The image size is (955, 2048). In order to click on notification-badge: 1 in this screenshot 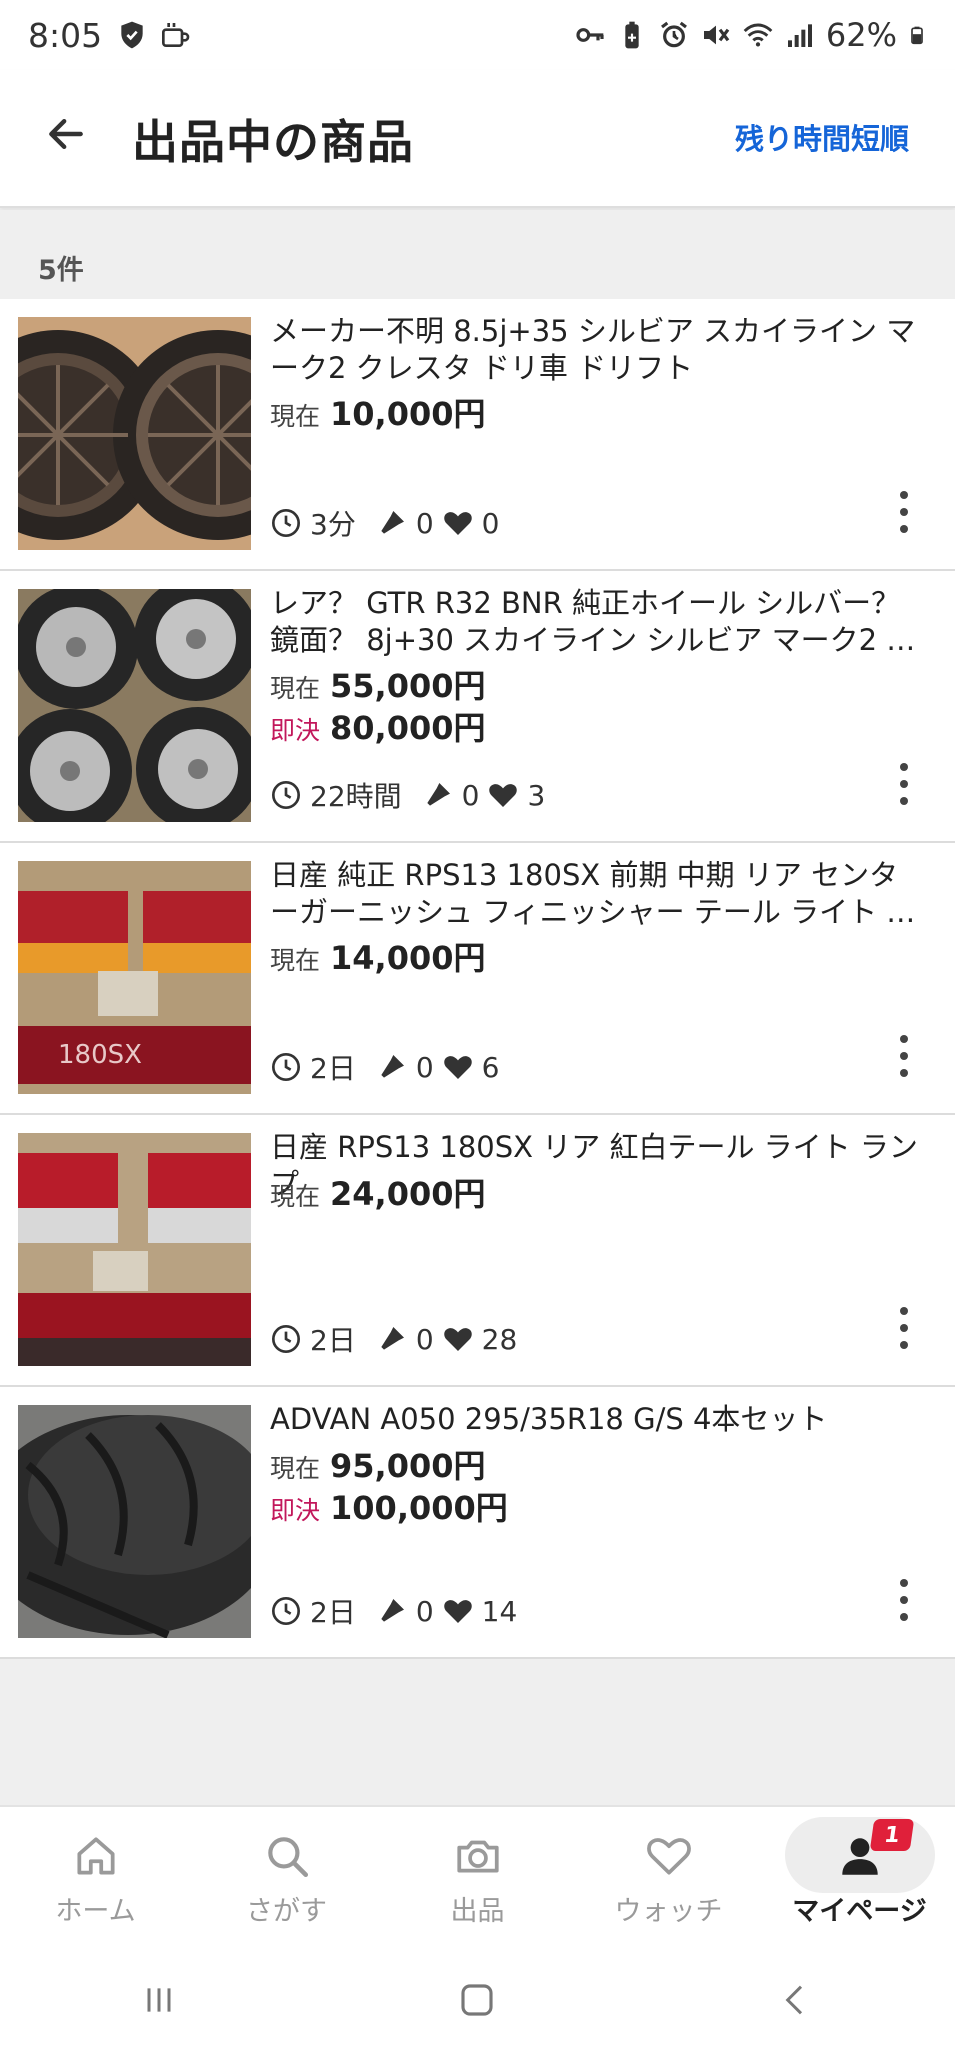, I will do `click(892, 1835)`.